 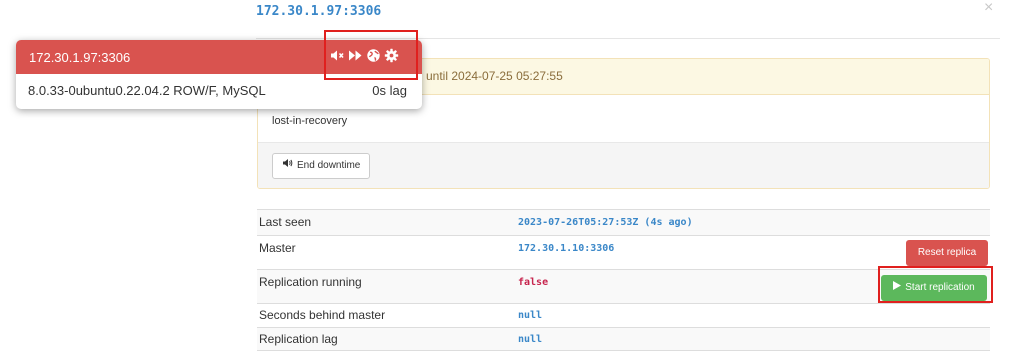 I want to click on row-value: false, so click(x=533, y=282).